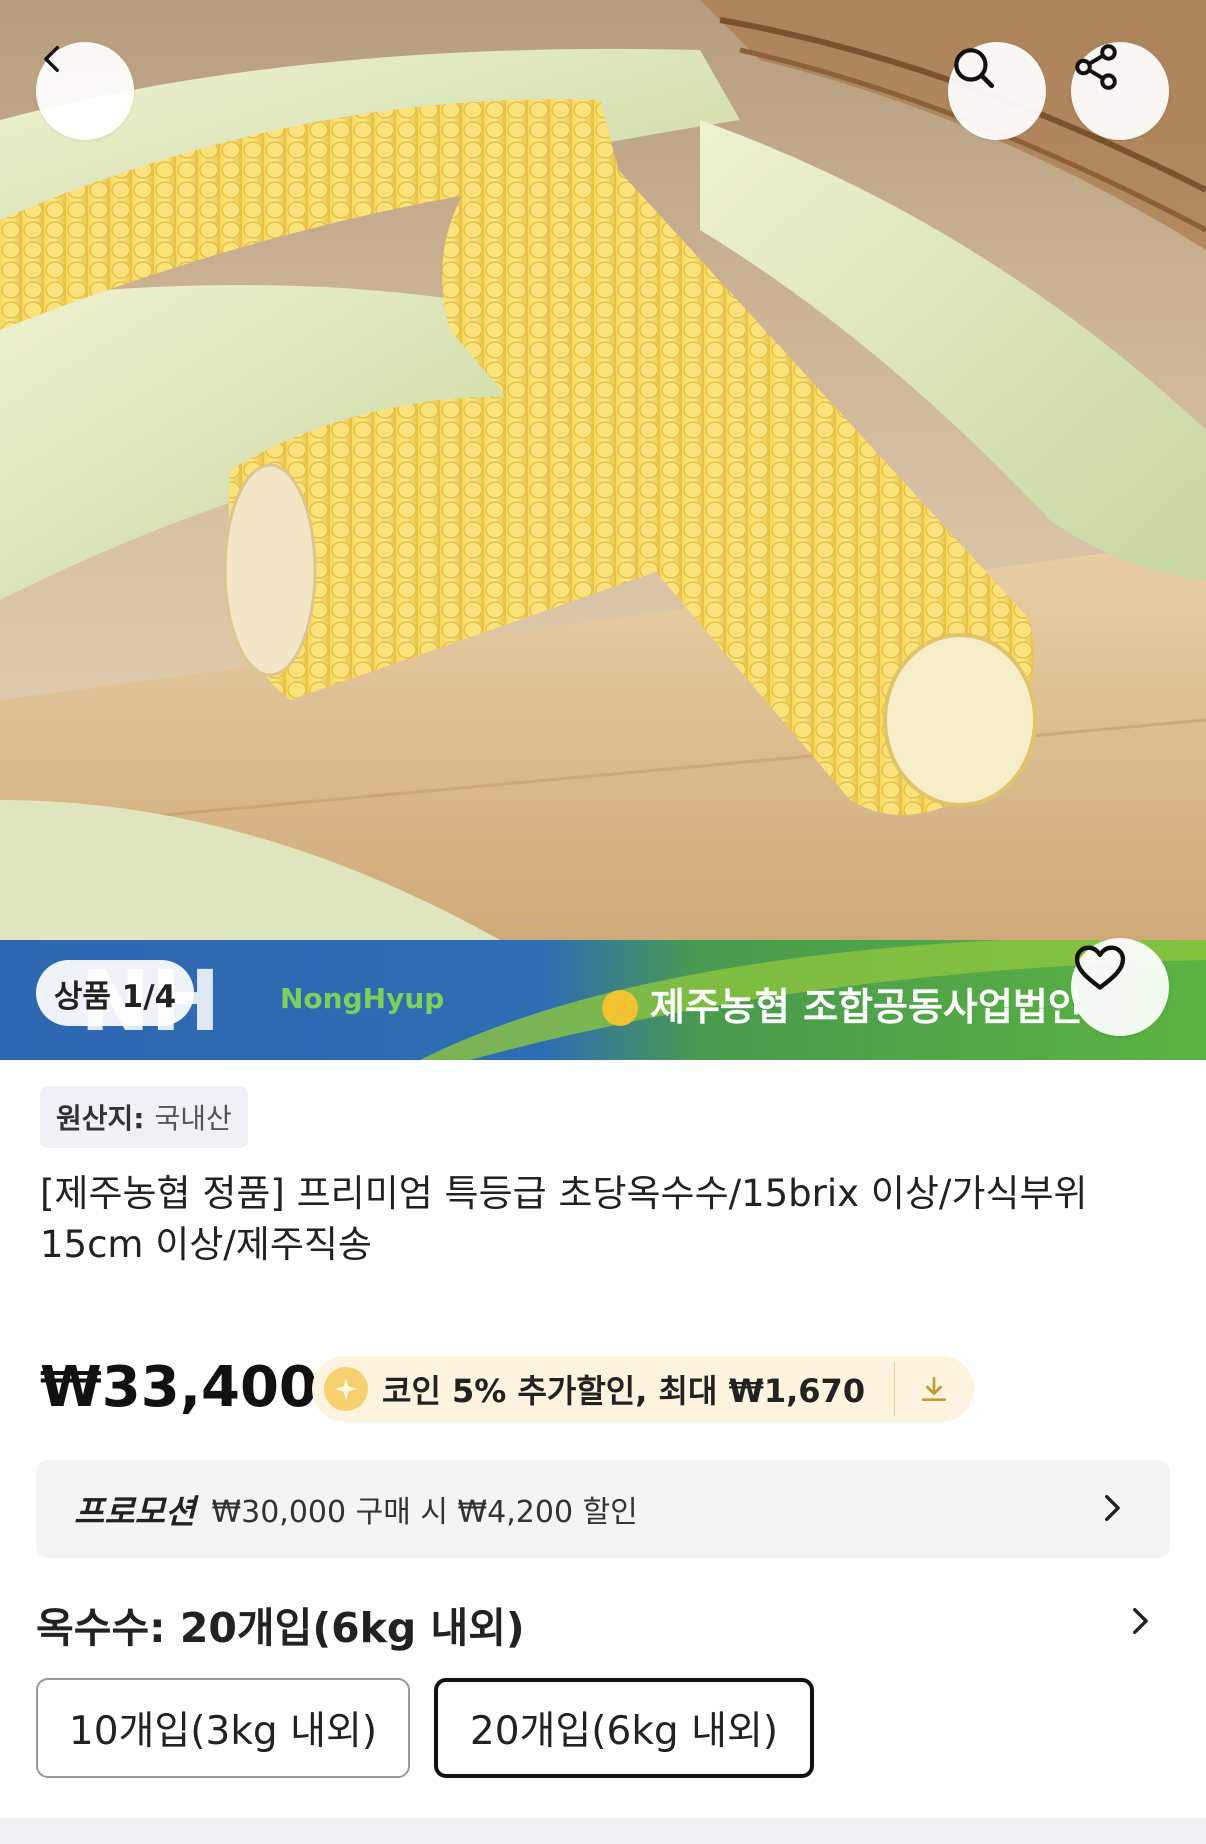  I want to click on image-counter: 상품 1/4, so click(115, 993).